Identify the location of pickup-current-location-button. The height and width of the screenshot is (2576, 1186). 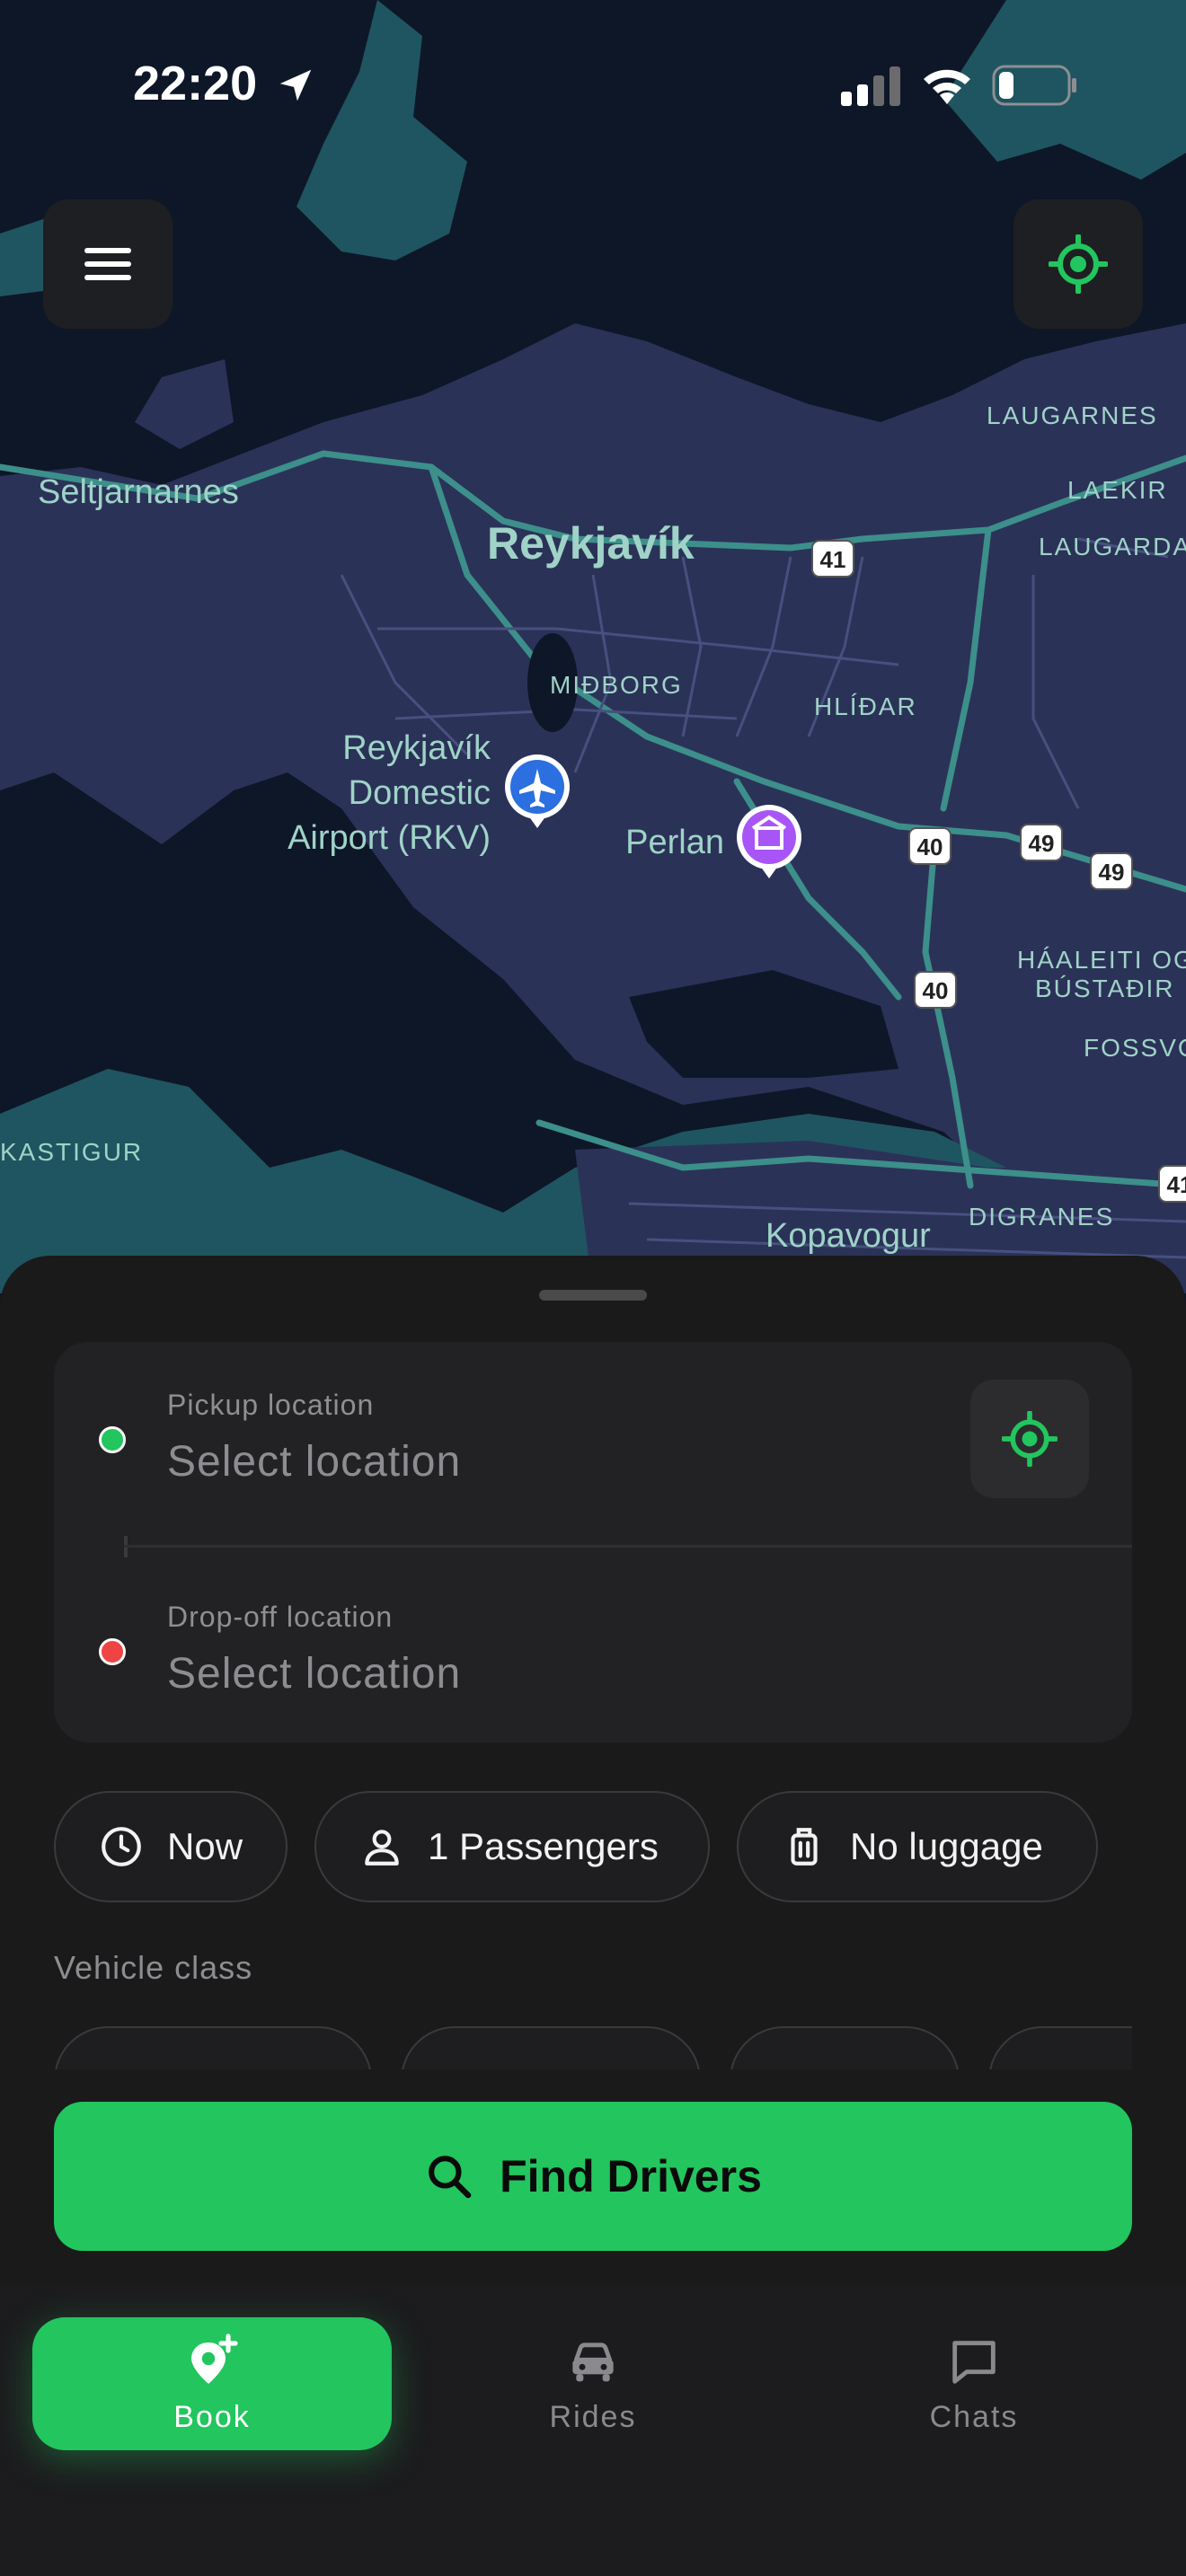
(1029, 1439).